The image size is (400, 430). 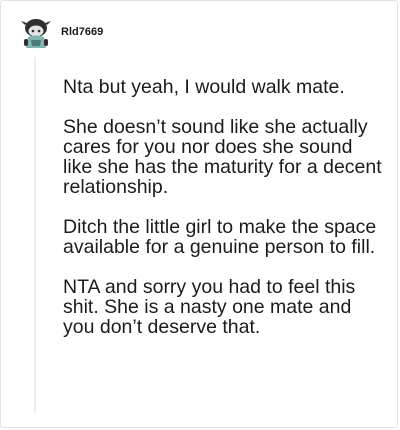 I want to click on avatar, so click(x=36, y=33).